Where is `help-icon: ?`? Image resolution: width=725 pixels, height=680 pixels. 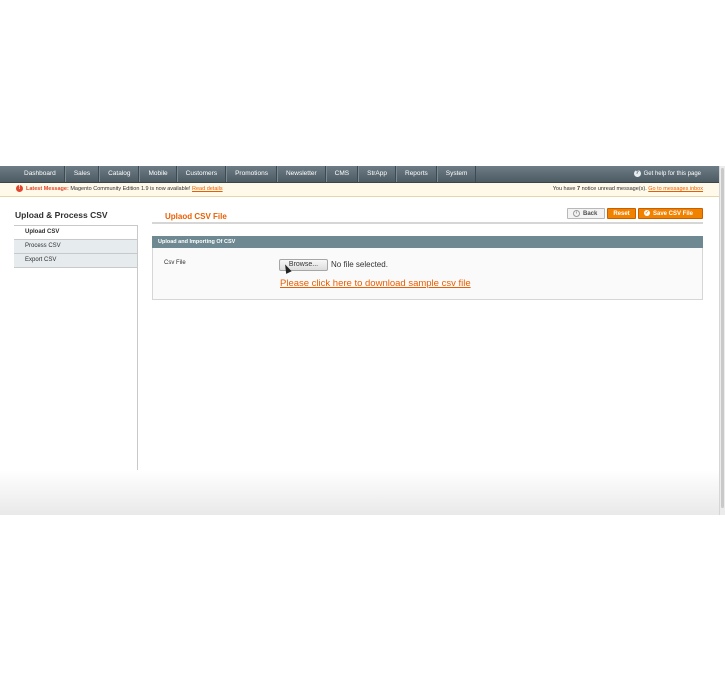
help-icon: ? is located at coordinates (637, 173).